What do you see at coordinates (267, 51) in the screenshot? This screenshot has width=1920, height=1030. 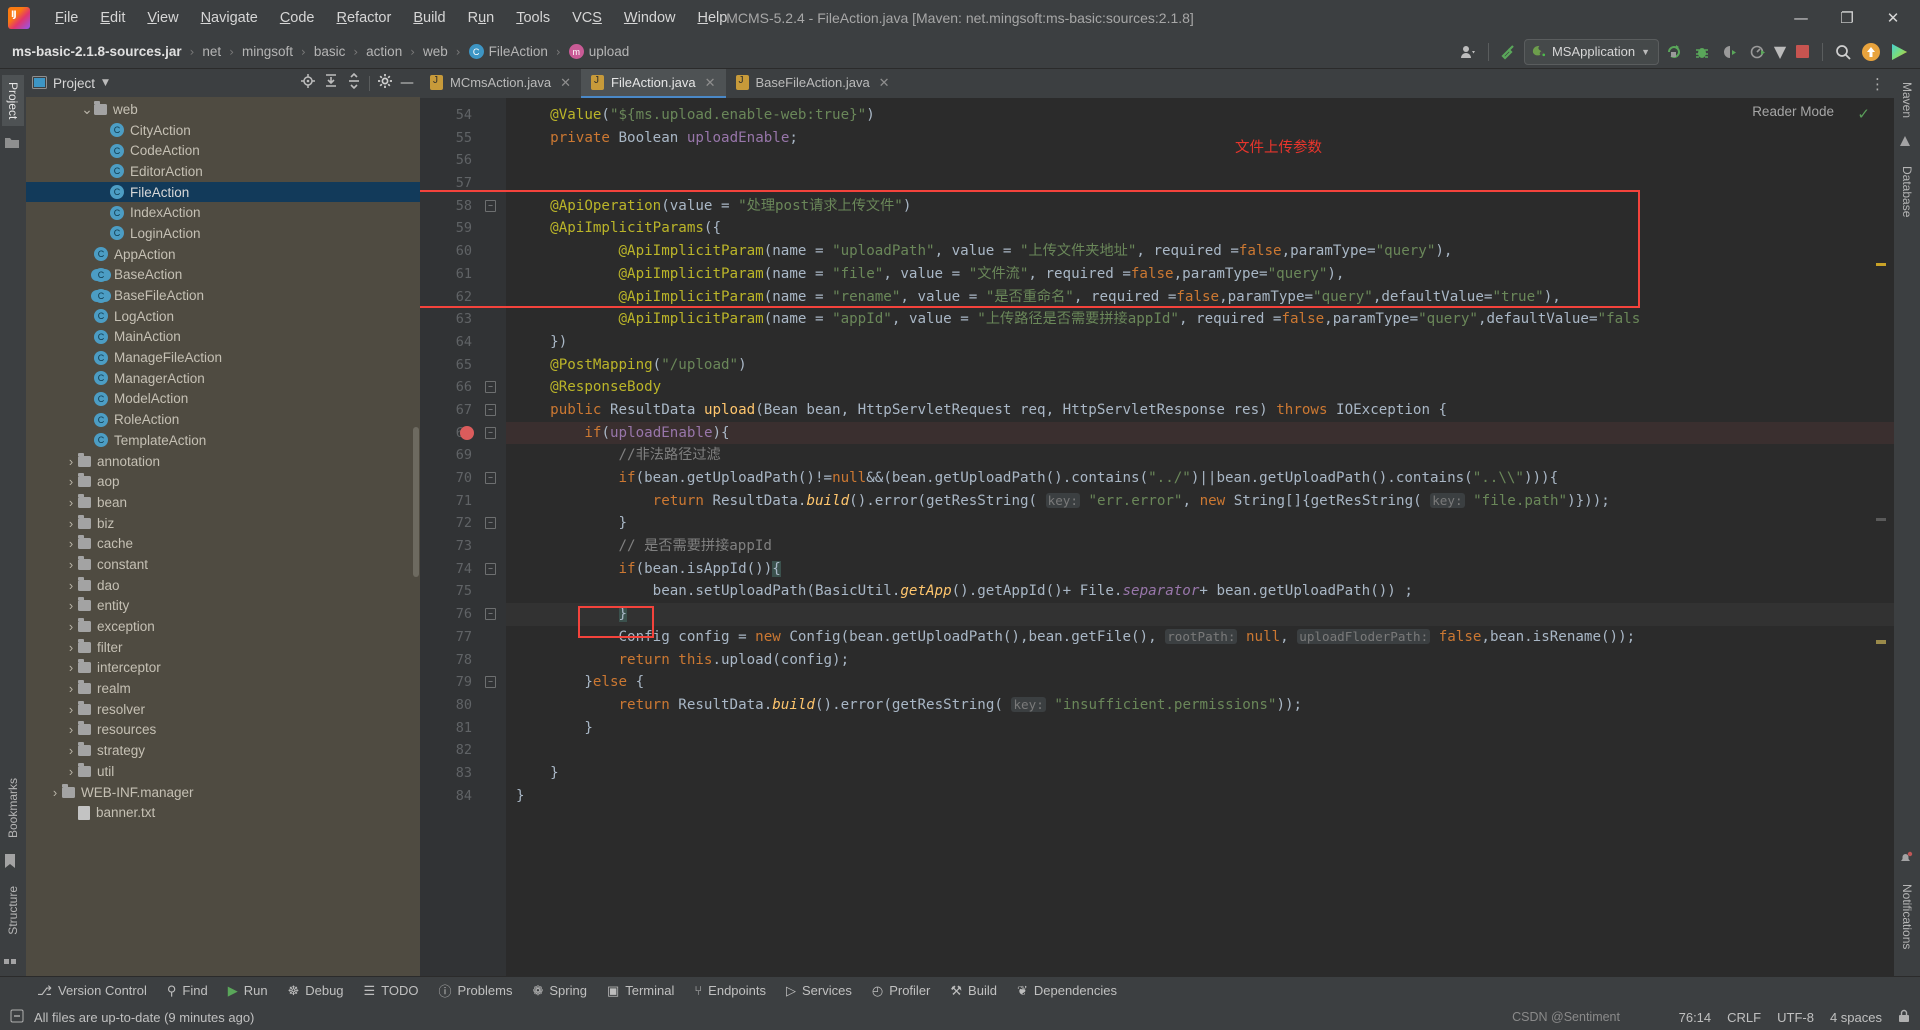 I see `breadcrumb-item-mingsoft: mingsoft` at bounding box center [267, 51].